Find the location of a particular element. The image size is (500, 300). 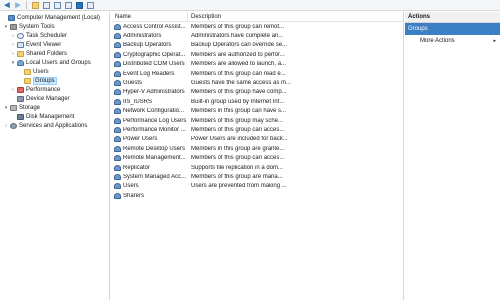

tree-item-disk-management: Disk Management is located at coordinates (54, 116).